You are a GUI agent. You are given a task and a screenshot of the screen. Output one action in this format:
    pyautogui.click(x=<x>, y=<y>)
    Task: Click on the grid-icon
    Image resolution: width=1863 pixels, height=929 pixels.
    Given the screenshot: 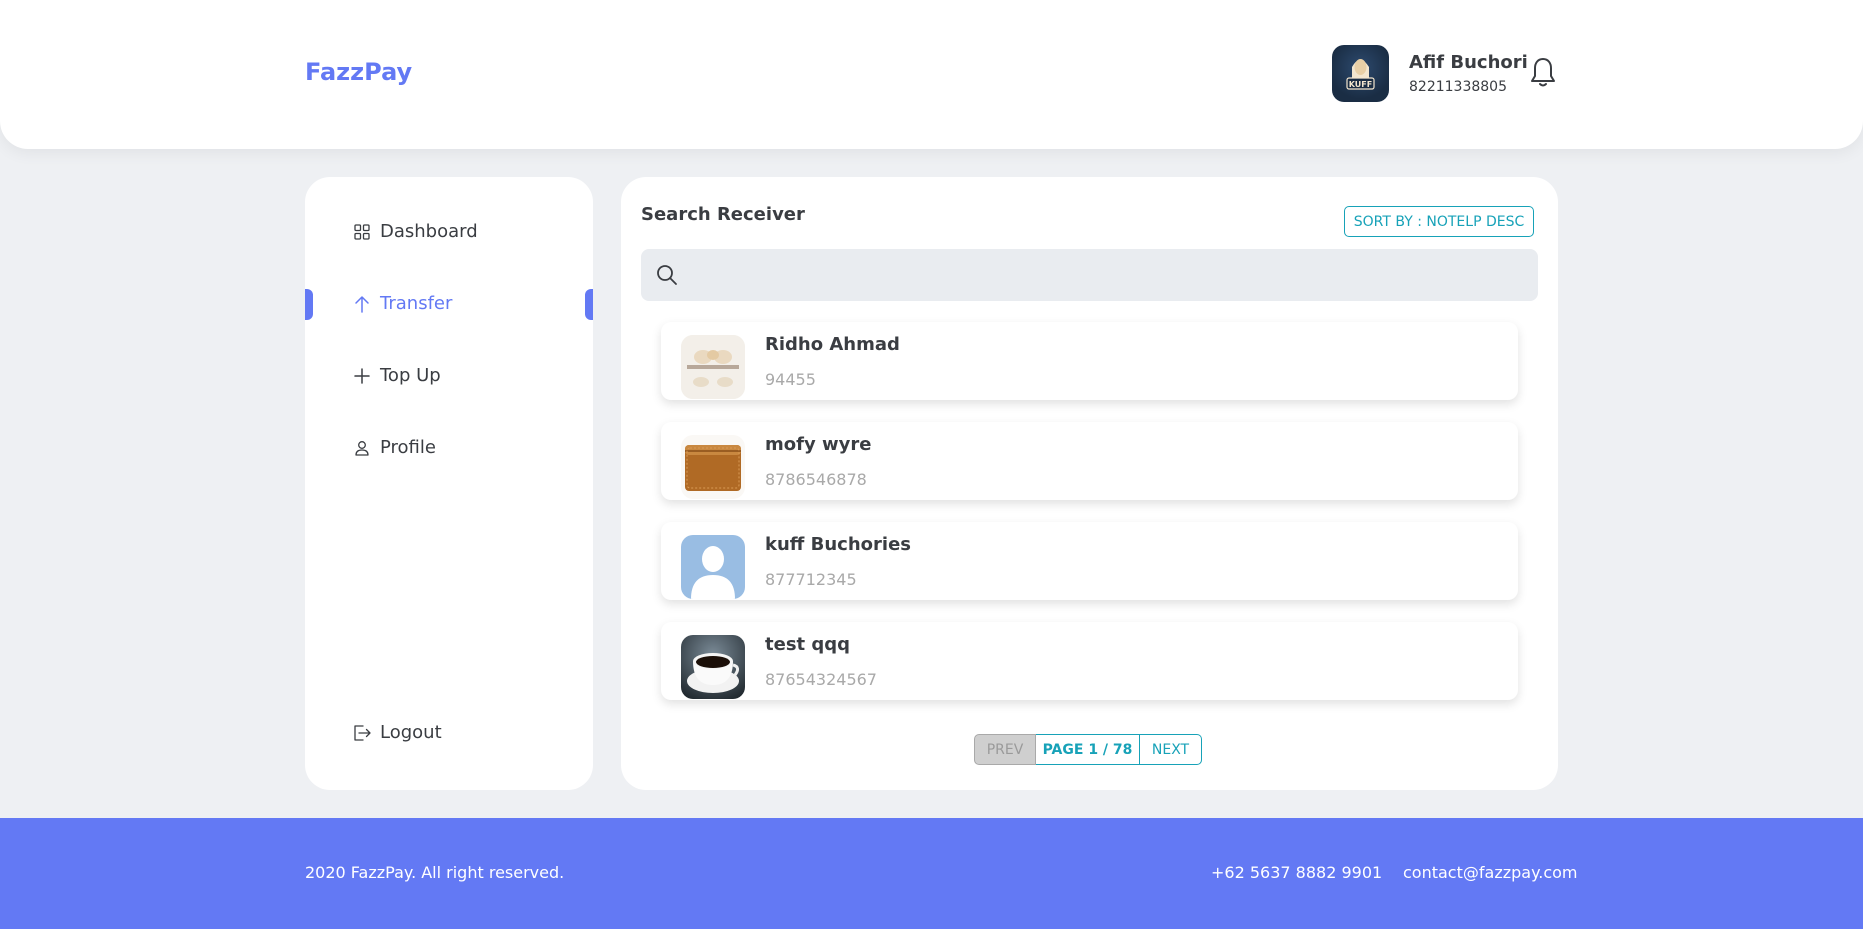 What is the action you would take?
    pyautogui.click(x=362, y=232)
    